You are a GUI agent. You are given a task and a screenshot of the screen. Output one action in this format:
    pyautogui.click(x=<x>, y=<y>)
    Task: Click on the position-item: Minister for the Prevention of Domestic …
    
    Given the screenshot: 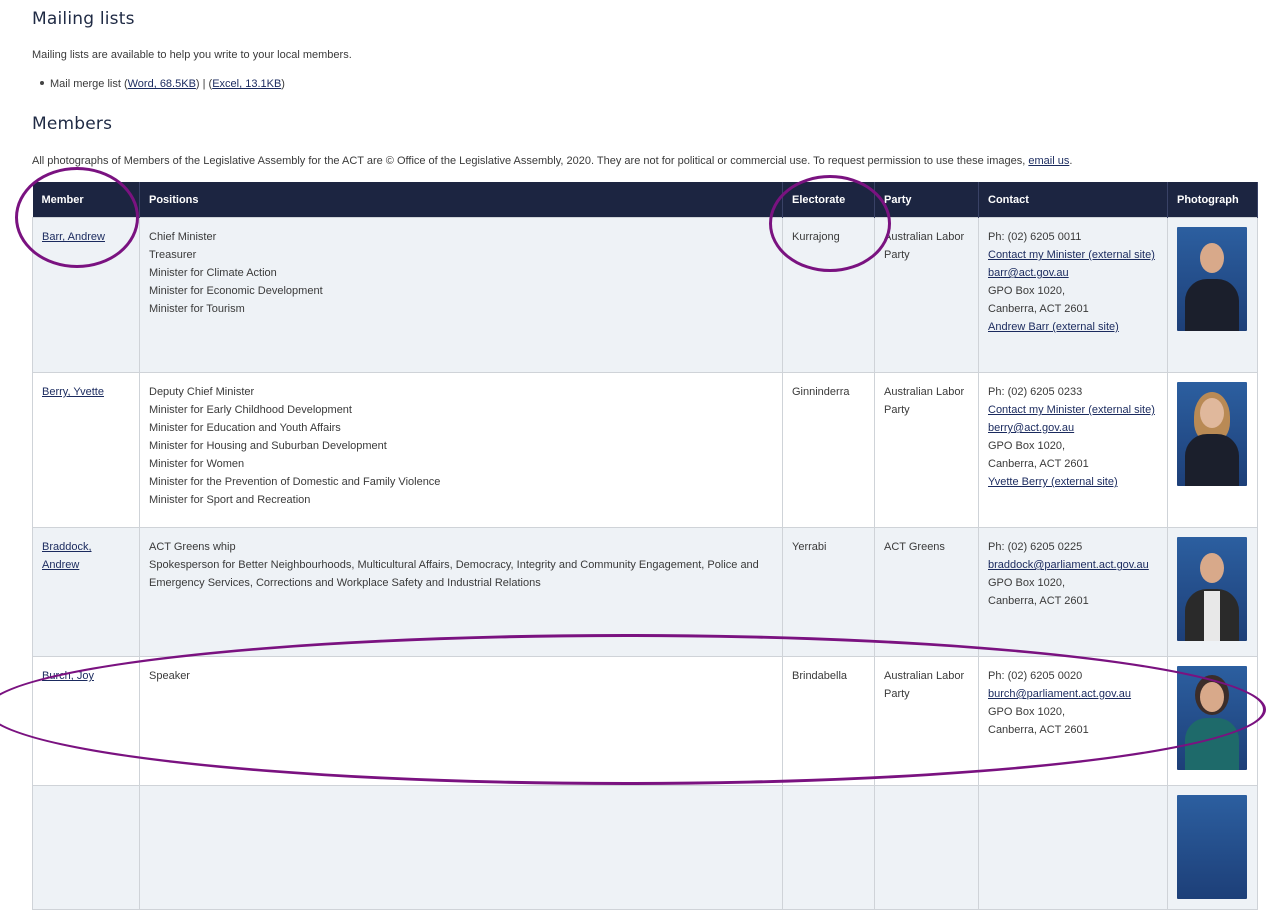 What is the action you would take?
    pyautogui.click(x=295, y=482)
    